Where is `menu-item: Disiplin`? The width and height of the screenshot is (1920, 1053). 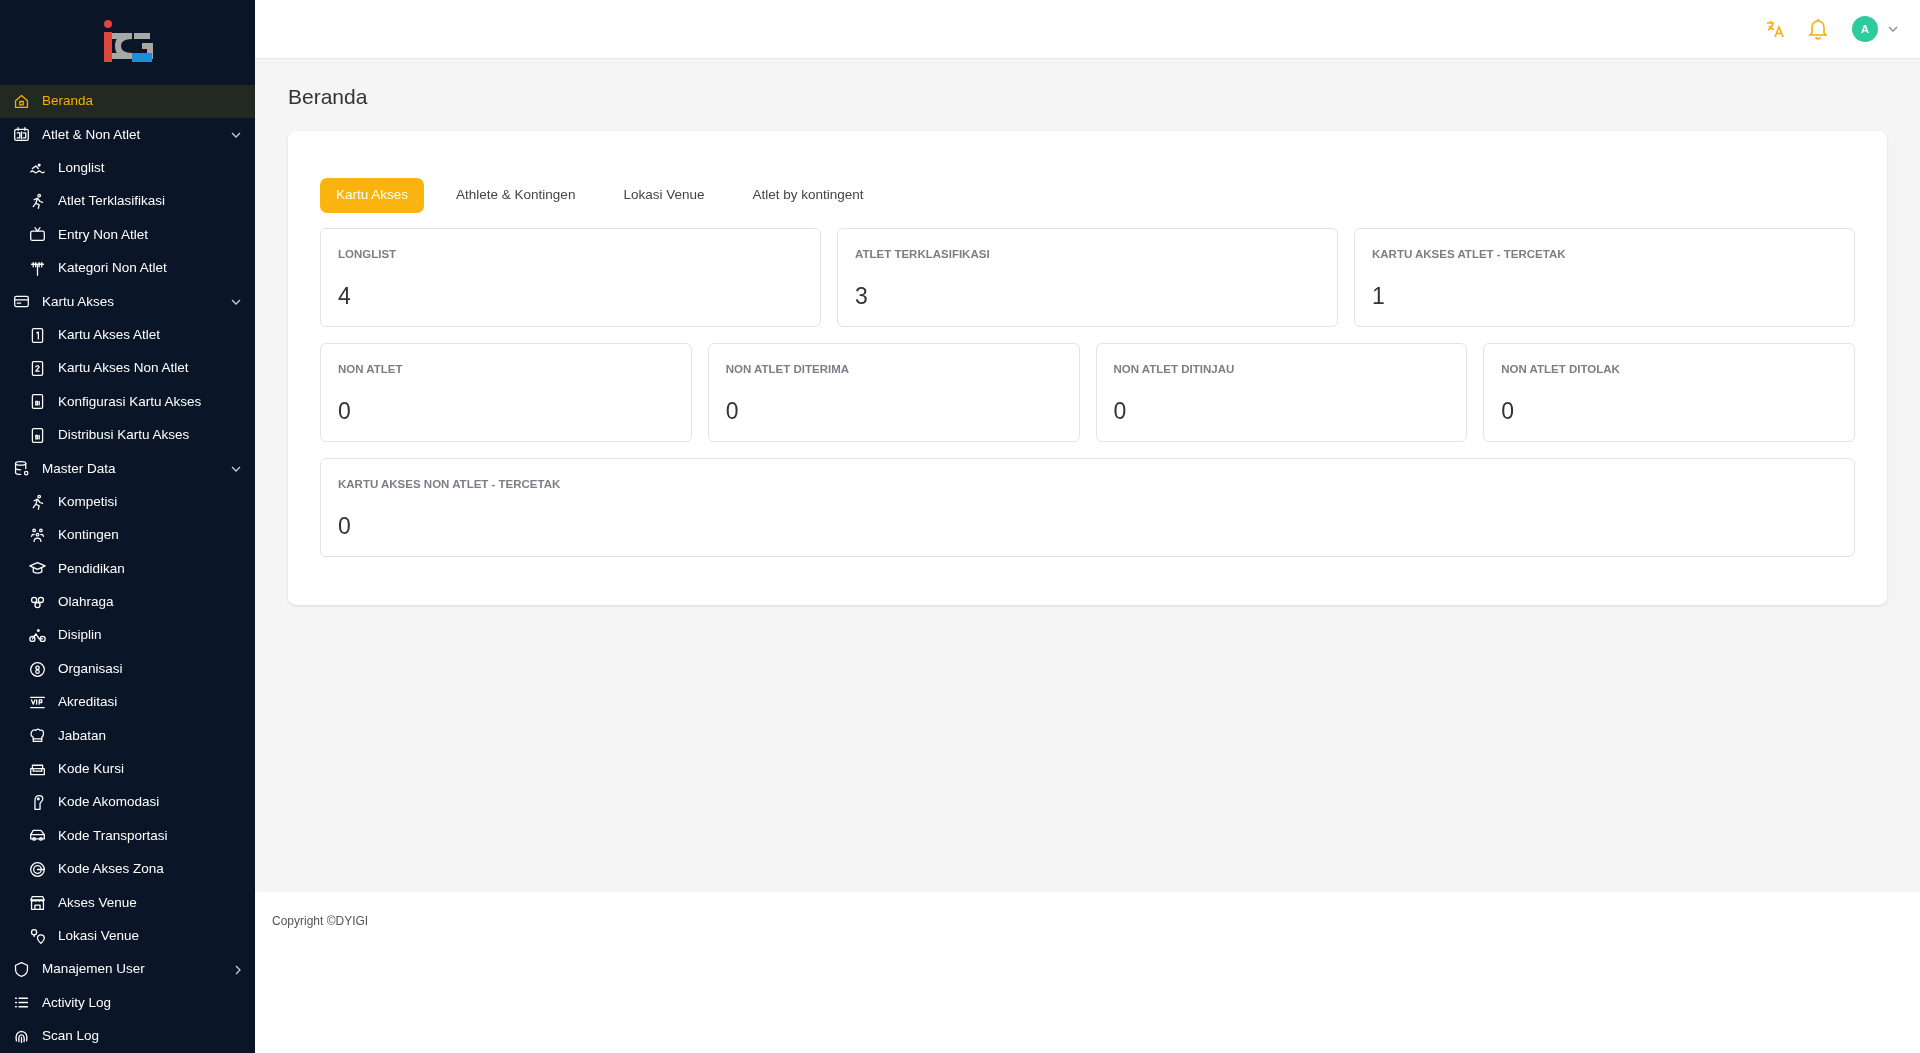 menu-item: Disiplin is located at coordinates (127, 635).